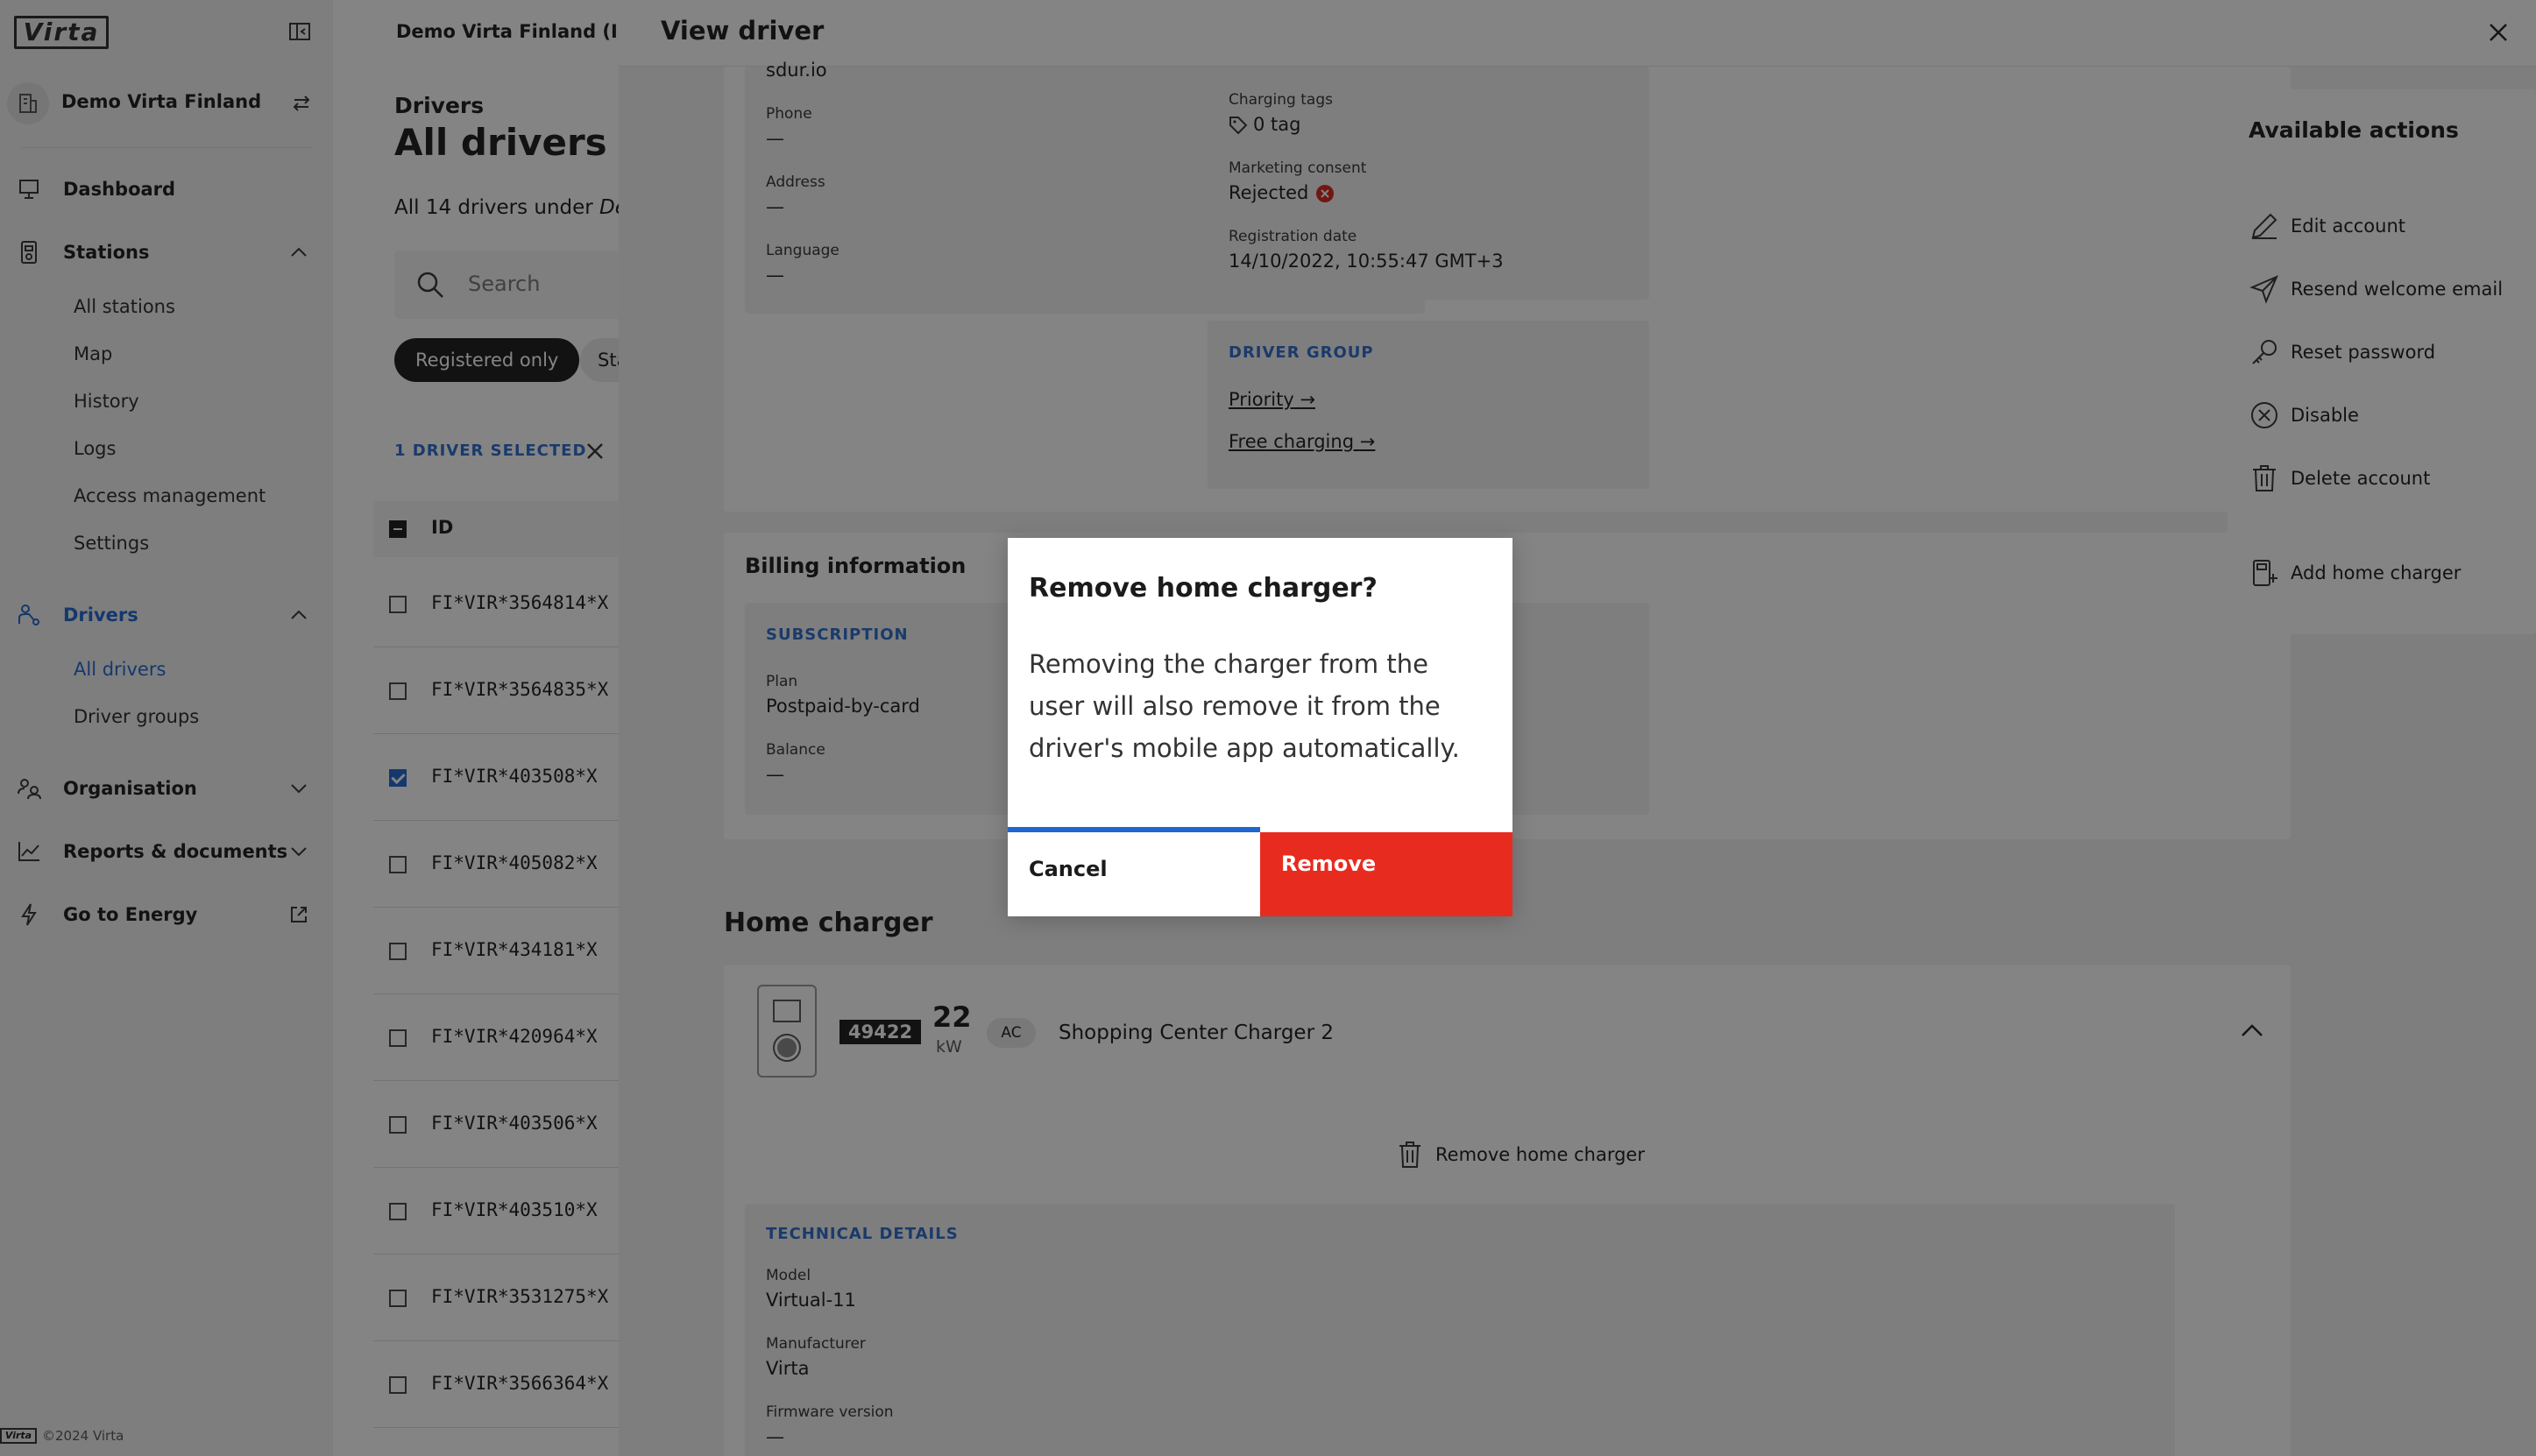 This screenshot has height=1456, width=2536. Describe the element at coordinates (1203, 588) in the screenshot. I see `dialog-title: Remove home charger?` at that location.